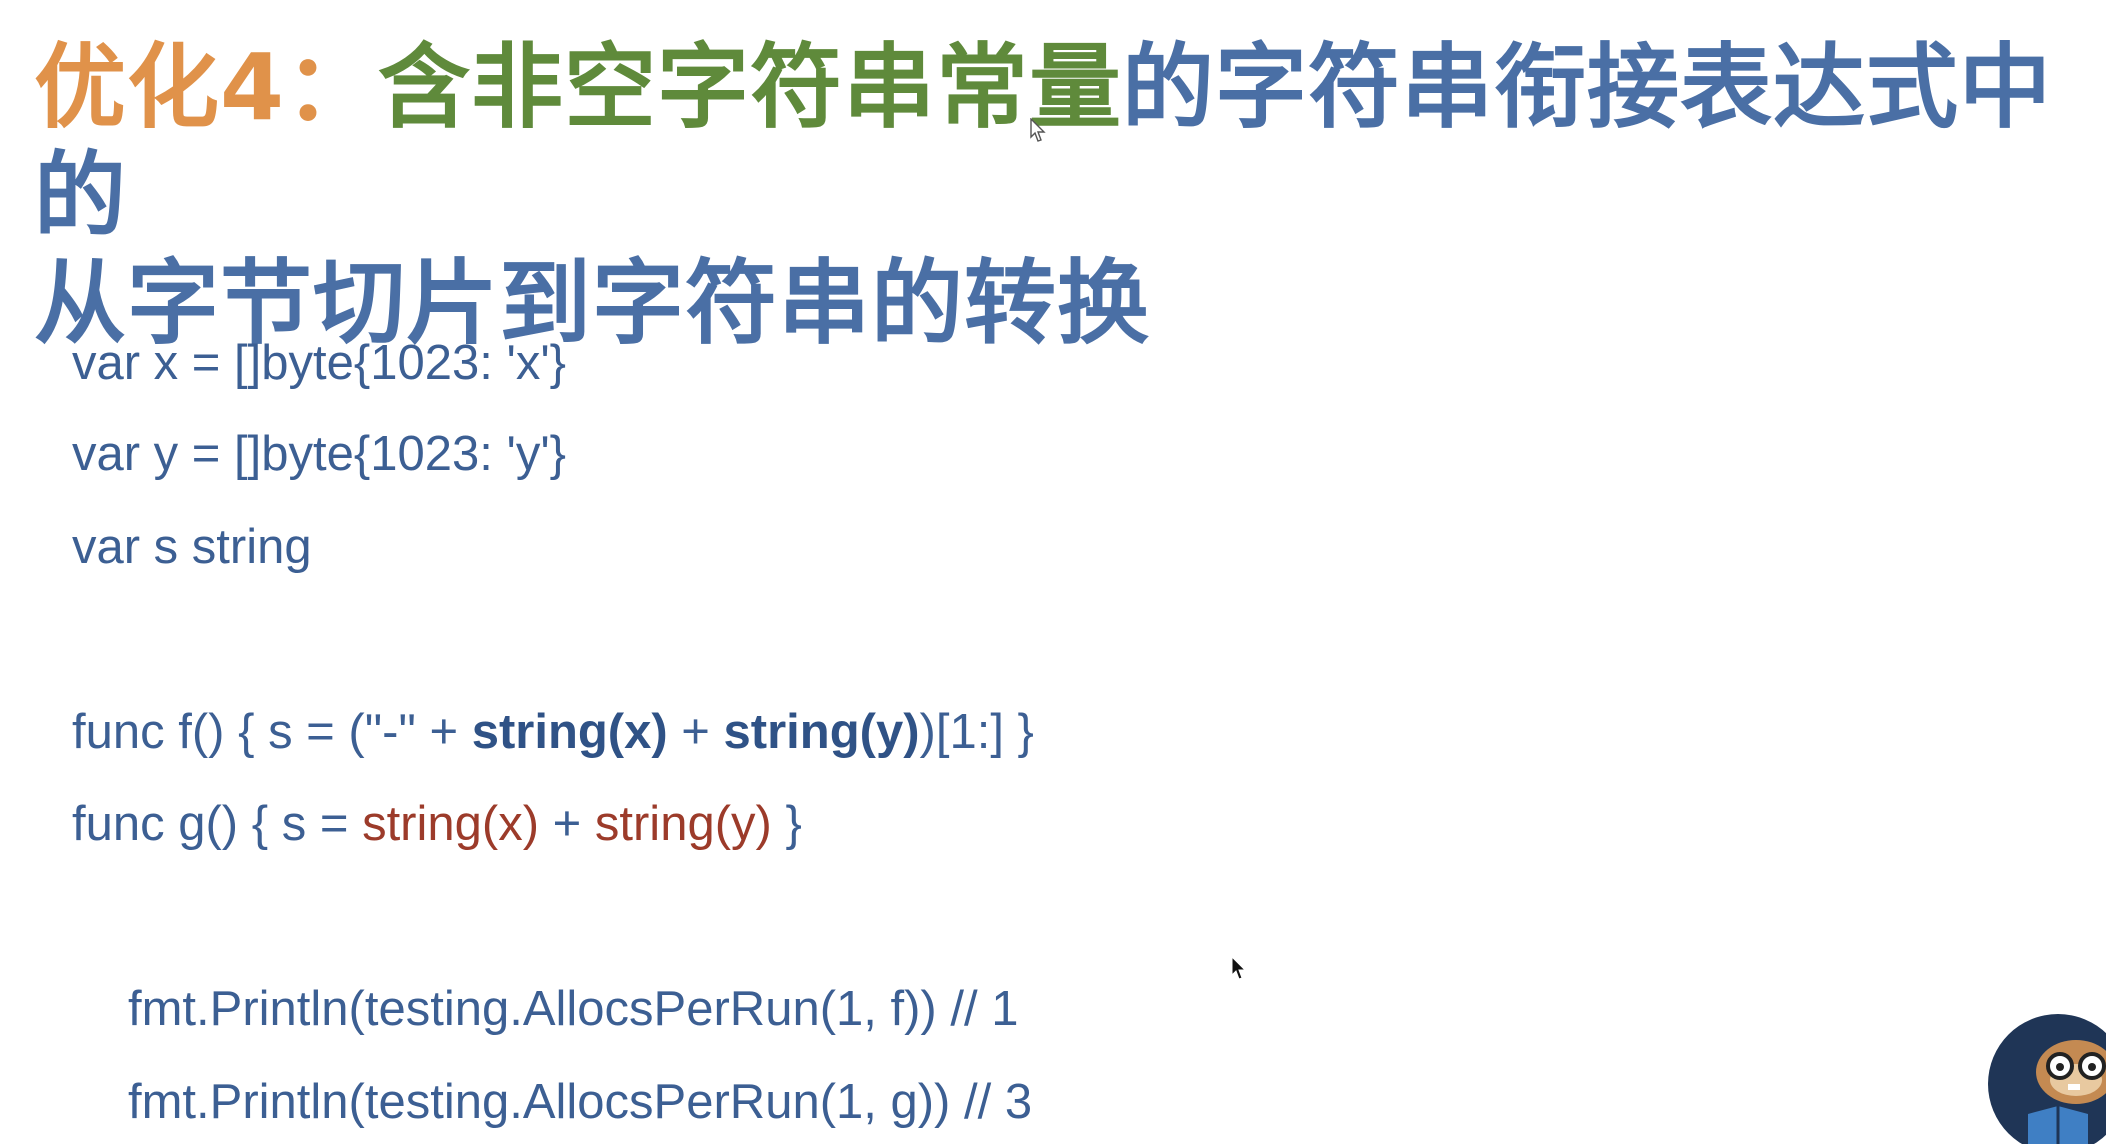  Describe the element at coordinates (2047, 1079) in the screenshot. I see `go-gopher-mascot` at that location.